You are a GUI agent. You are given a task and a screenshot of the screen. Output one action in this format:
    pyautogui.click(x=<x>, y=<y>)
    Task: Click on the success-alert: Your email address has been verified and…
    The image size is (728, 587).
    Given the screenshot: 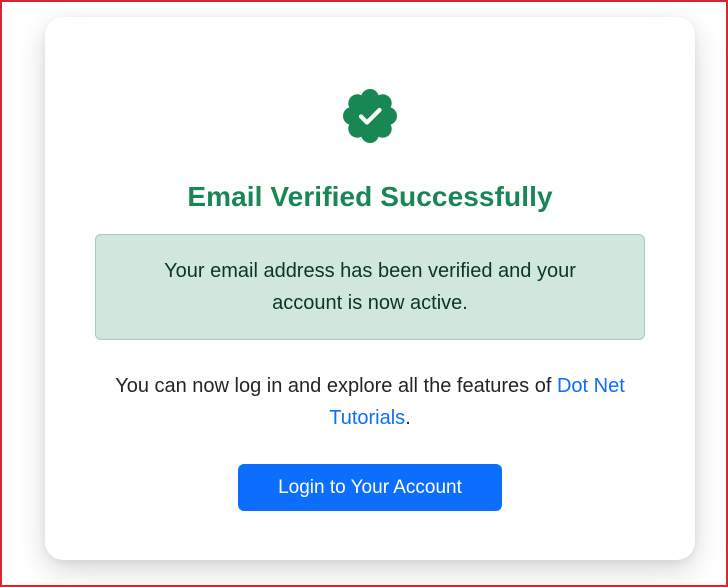 What is the action you would take?
    pyautogui.click(x=370, y=287)
    